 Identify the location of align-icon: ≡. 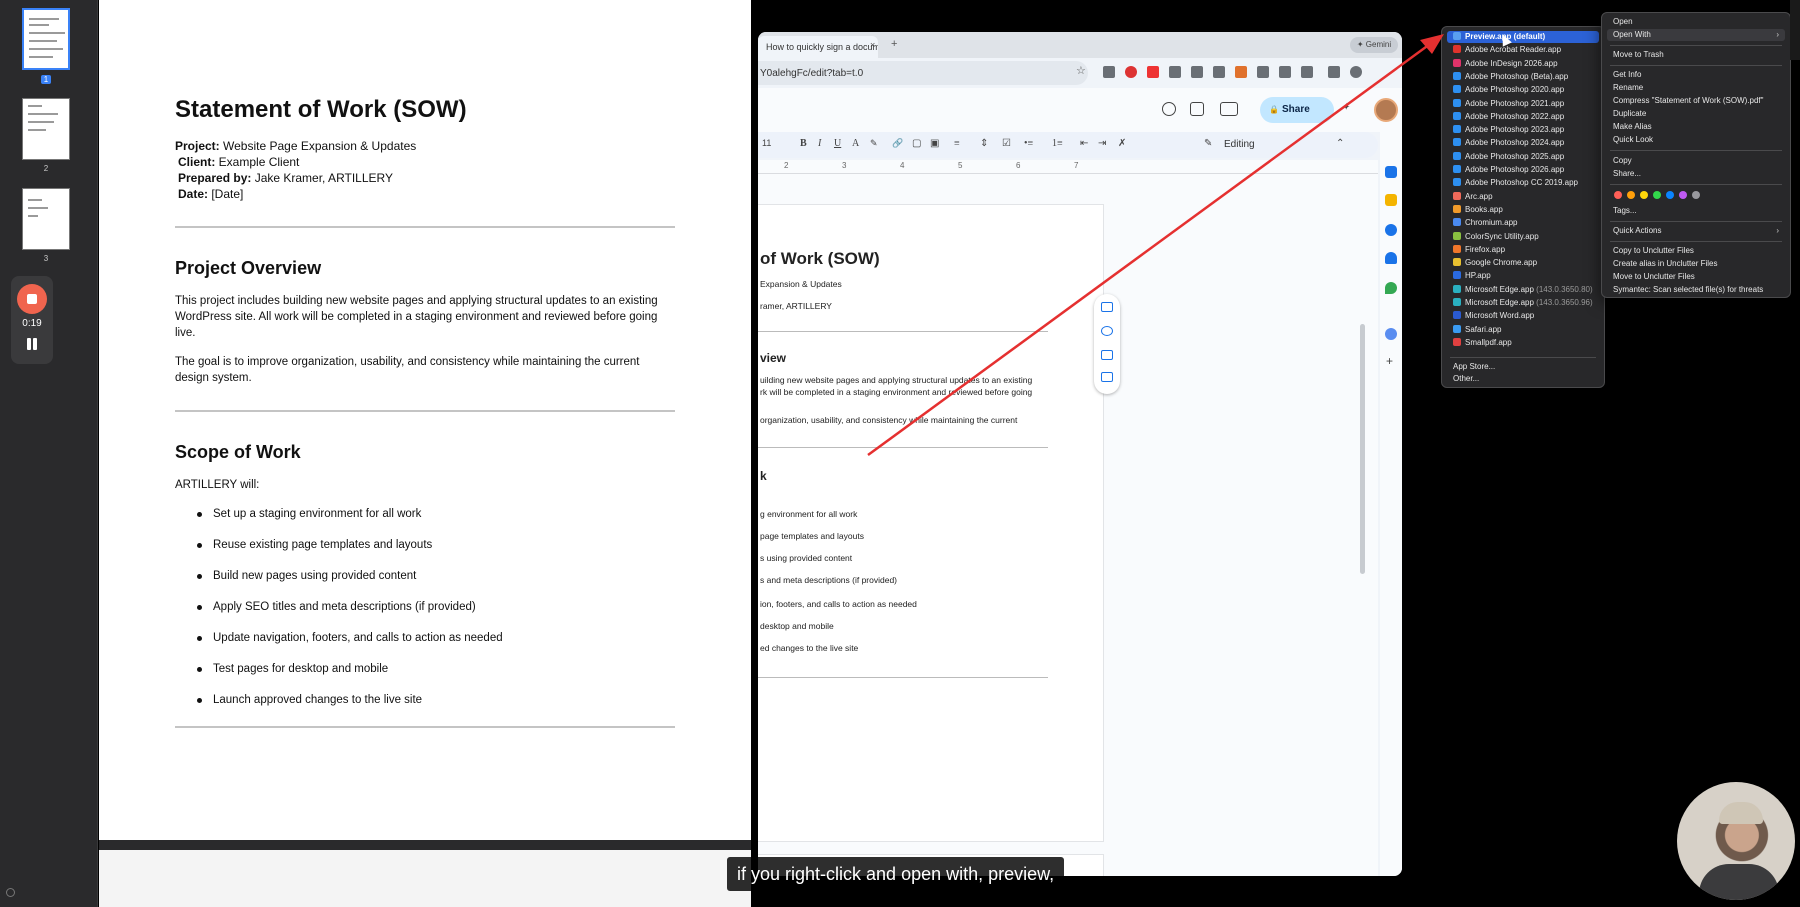
(957, 143).